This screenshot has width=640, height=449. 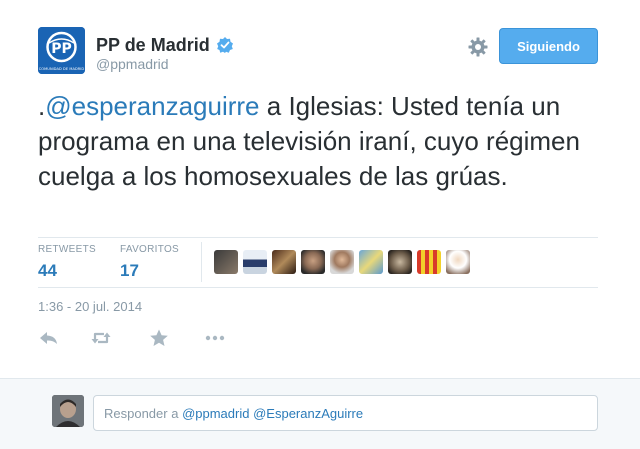 What do you see at coordinates (150, 249) in the screenshot?
I see `favorites-label: FAVORITOS` at bounding box center [150, 249].